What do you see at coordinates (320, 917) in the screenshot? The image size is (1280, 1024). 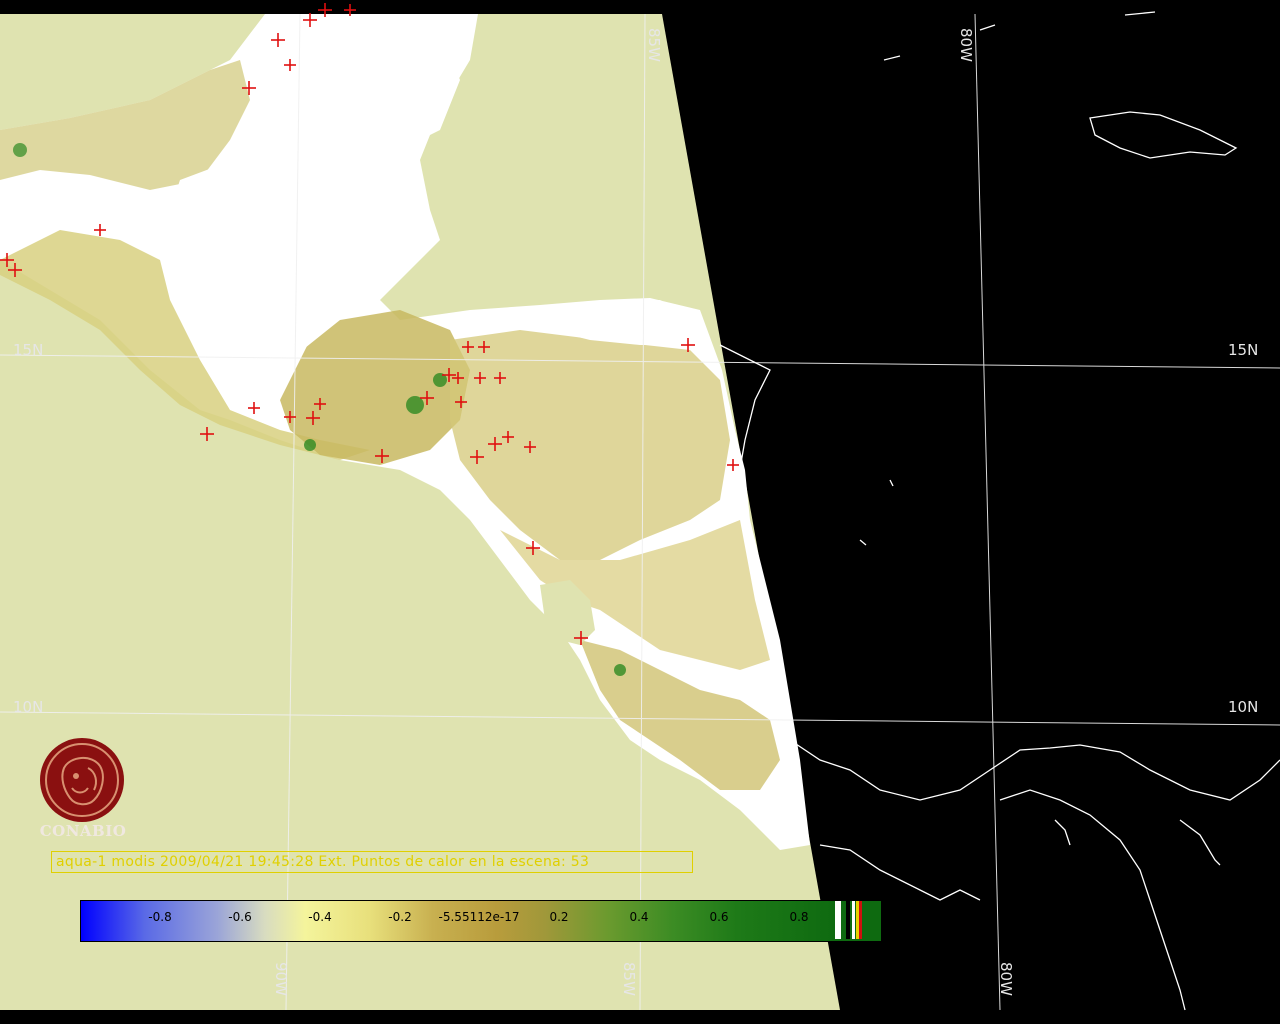 I see `colorbar-tick-label: -0.4` at bounding box center [320, 917].